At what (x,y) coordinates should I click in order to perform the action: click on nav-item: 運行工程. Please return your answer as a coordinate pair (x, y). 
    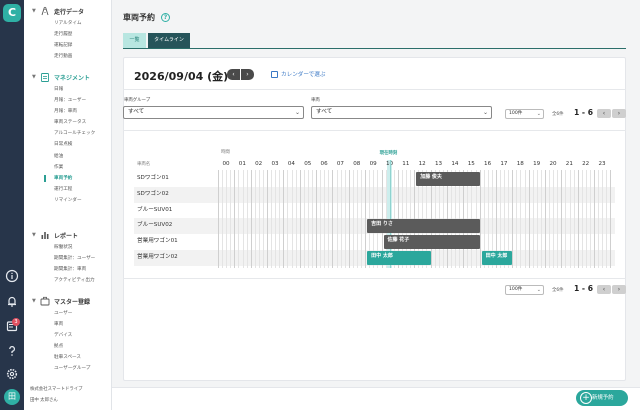
    Looking at the image, I should click on (68, 189).